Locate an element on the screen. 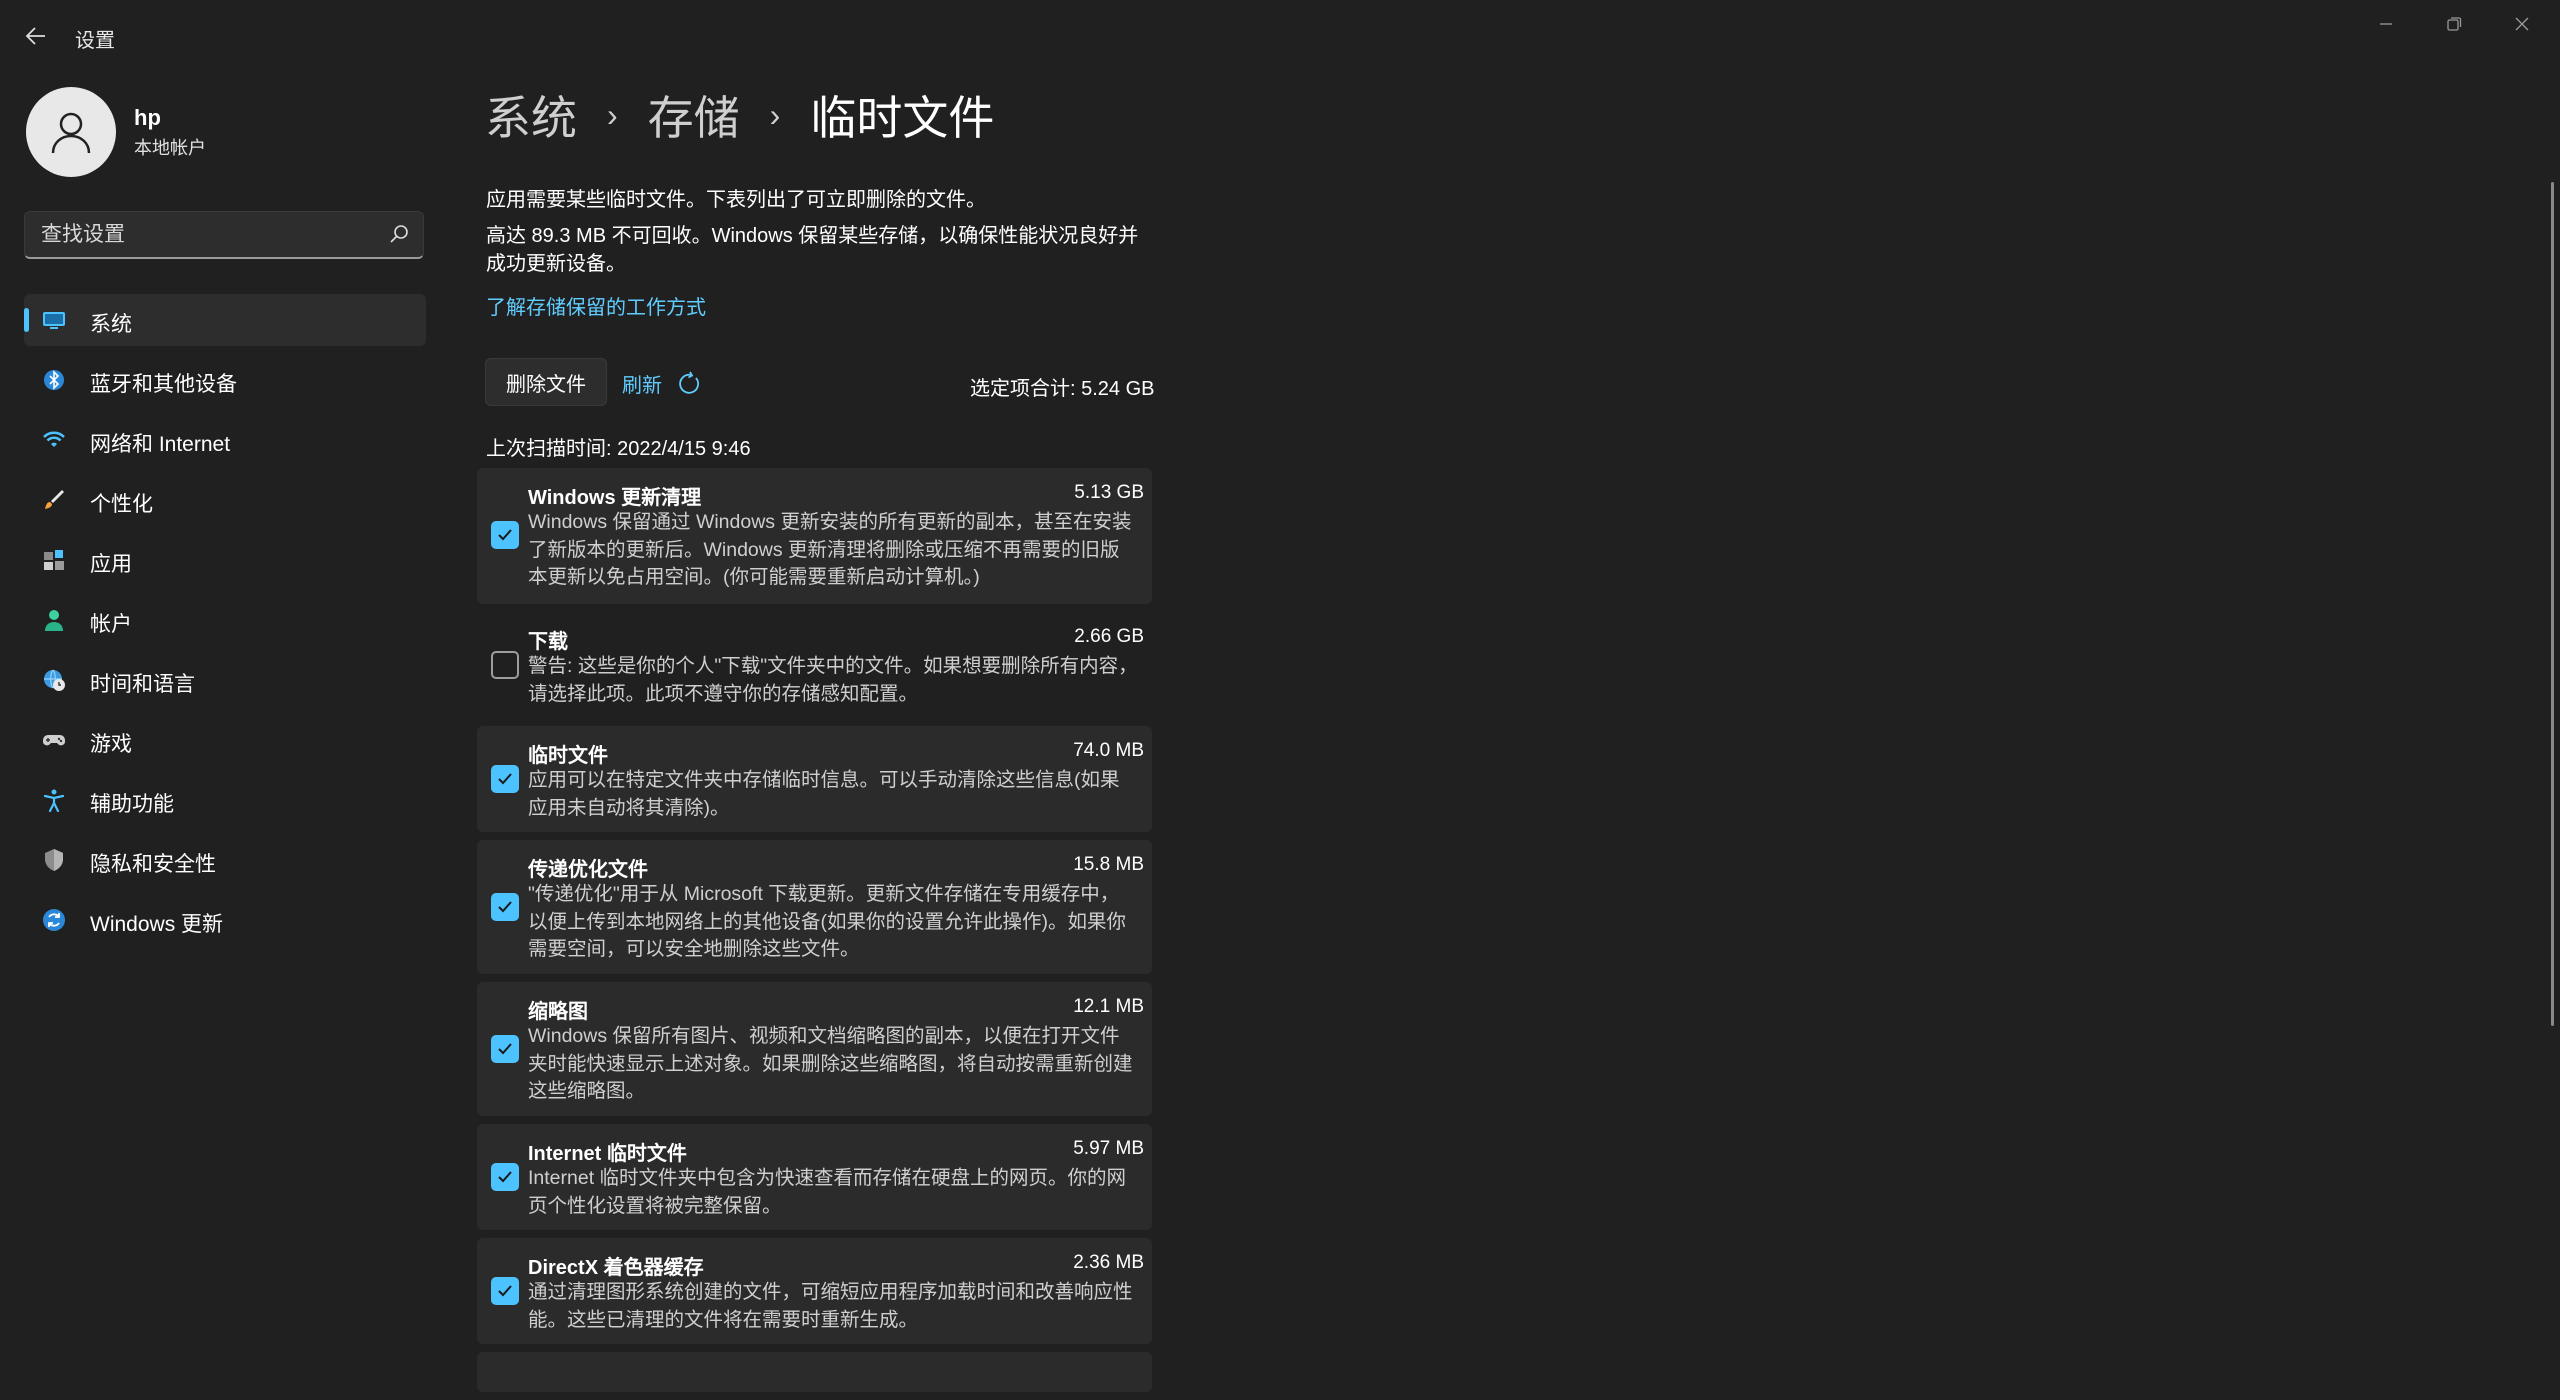  sidebar-item-label: 系统 is located at coordinates (111, 324).